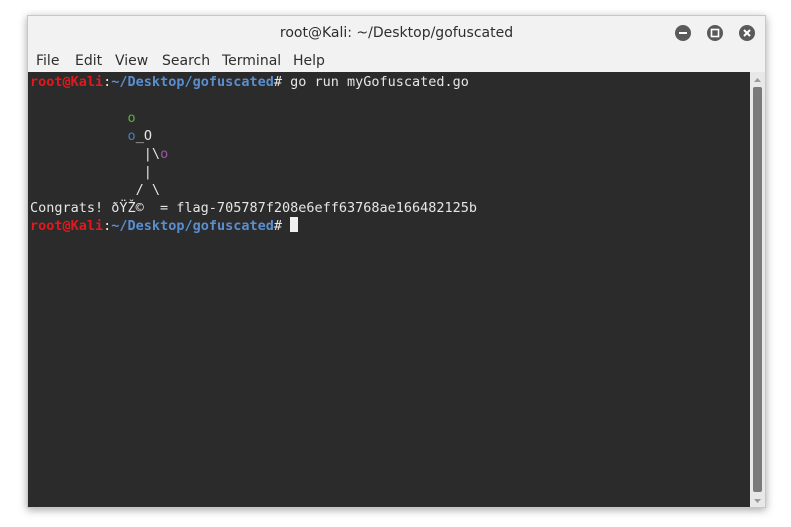  Describe the element at coordinates (91, 136) in the screenshot. I see `art-line-2: o_O` at that location.